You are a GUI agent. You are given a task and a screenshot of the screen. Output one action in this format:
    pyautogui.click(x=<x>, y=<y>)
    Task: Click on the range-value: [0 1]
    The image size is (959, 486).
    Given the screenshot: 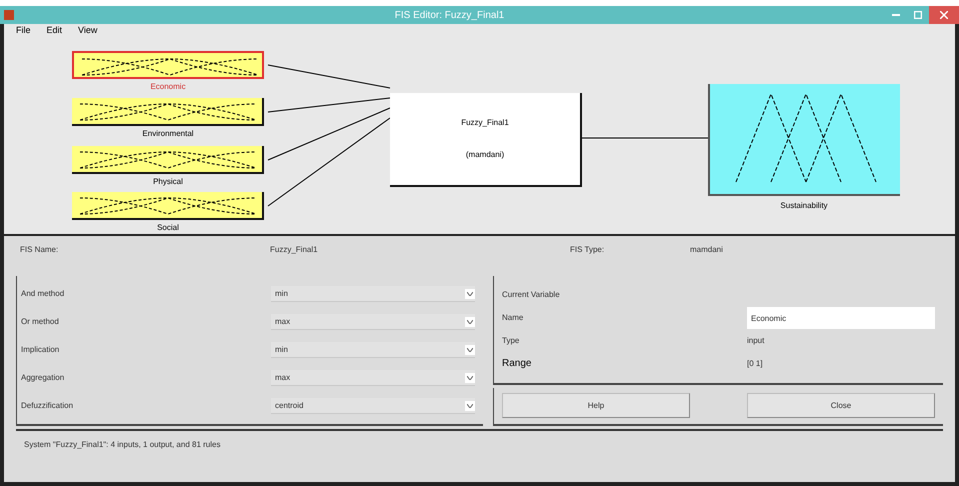 What is the action you would take?
    pyautogui.click(x=755, y=364)
    